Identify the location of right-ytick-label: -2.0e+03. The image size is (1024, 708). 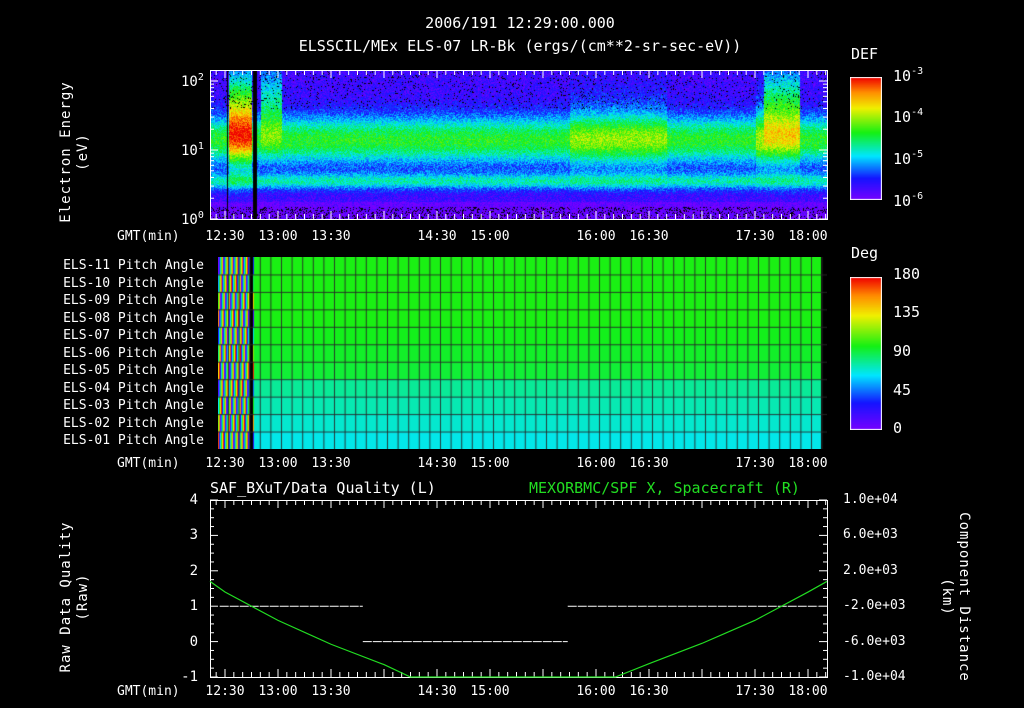
(874, 606).